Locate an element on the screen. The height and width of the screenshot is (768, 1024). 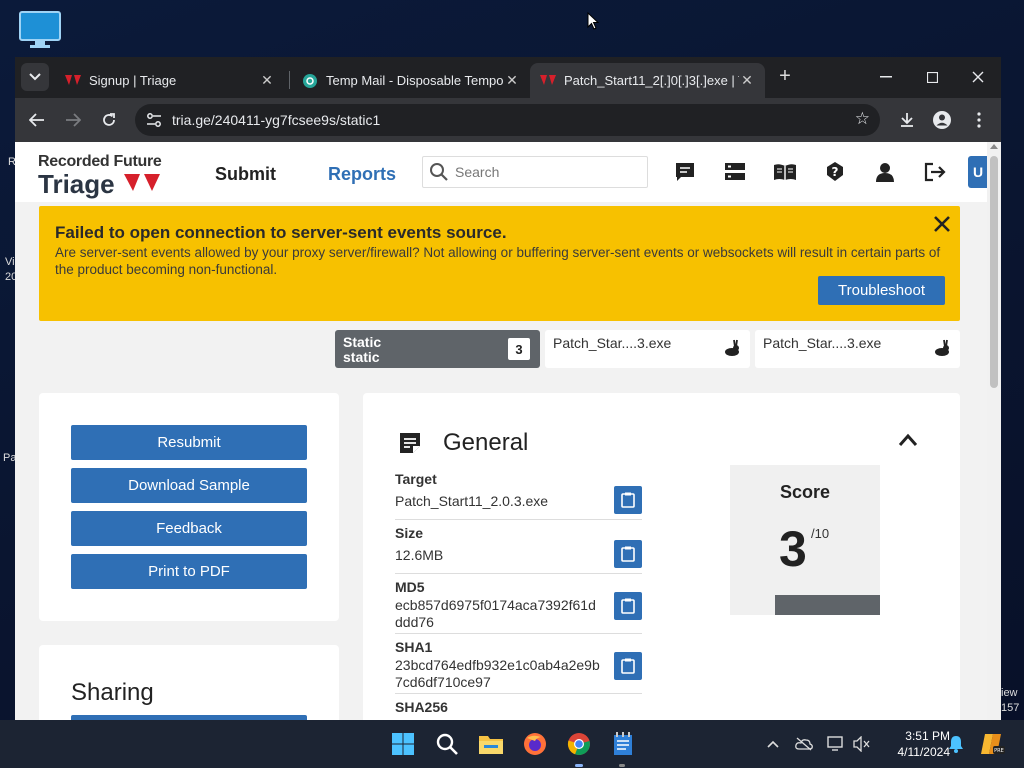
volume-muted-icon is located at coordinates (862, 744).